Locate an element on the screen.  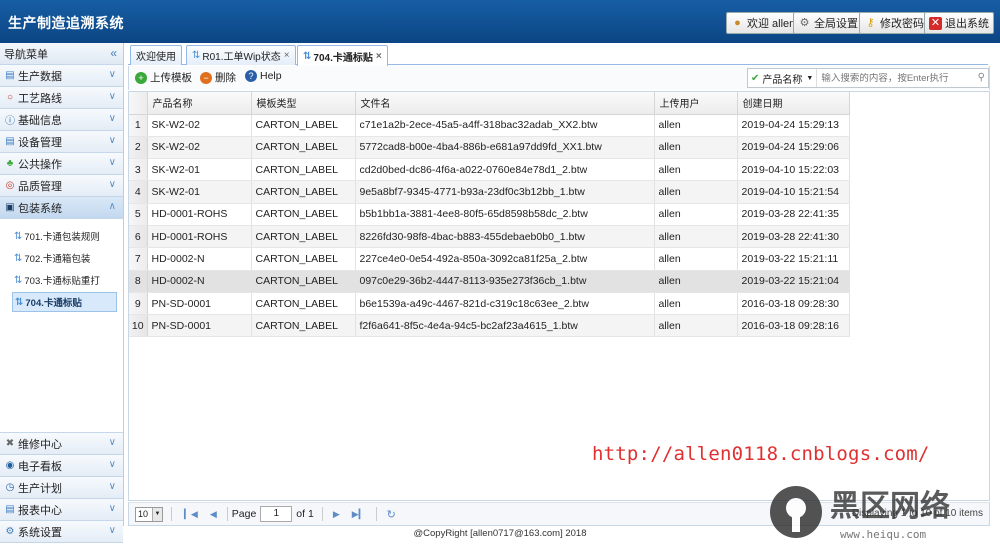
page-size-select: 10 ▼ is located at coordinates (149, 514).